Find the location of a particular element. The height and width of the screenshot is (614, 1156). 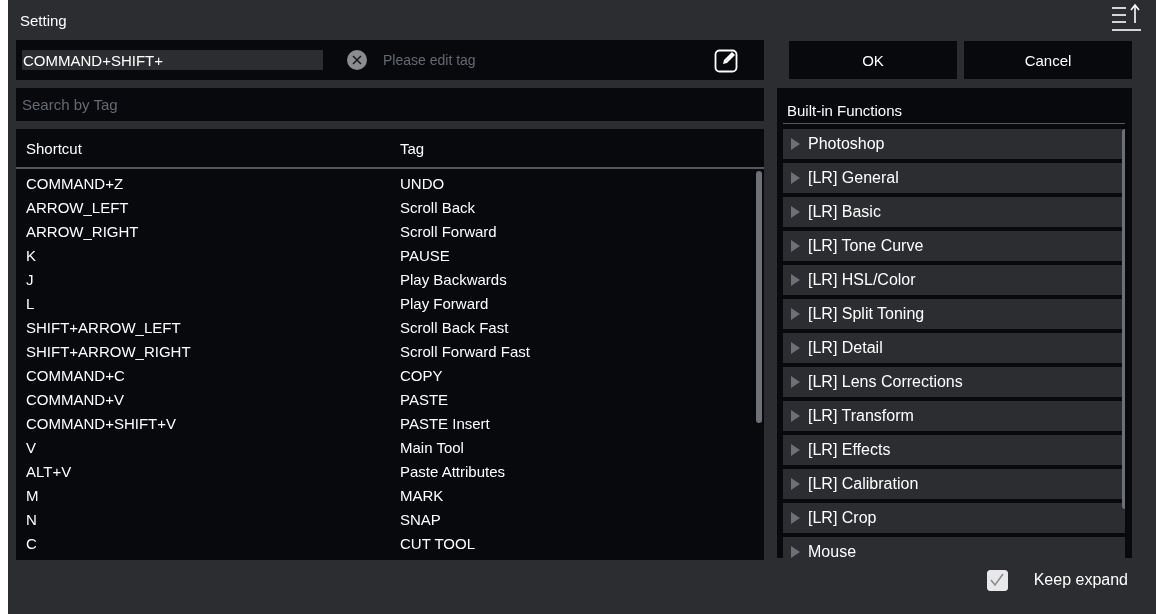

table-cell-text: Scroll Back is located at coordinates (438, 207).